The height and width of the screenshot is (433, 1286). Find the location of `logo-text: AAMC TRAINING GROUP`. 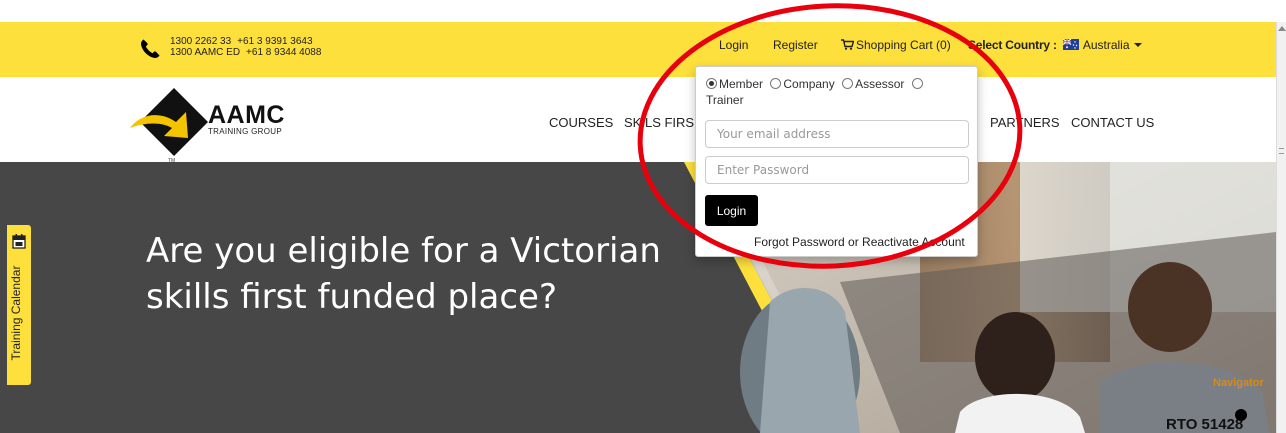

logo-text: AAMC TRAINING GROUP is located at coordinates (246, 120).